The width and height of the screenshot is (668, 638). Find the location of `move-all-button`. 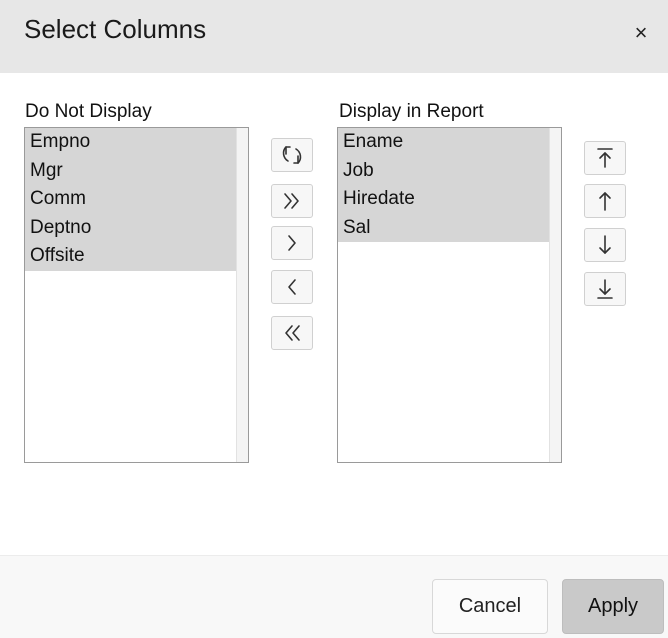

move-all-button is located at coordinates (292, 201).